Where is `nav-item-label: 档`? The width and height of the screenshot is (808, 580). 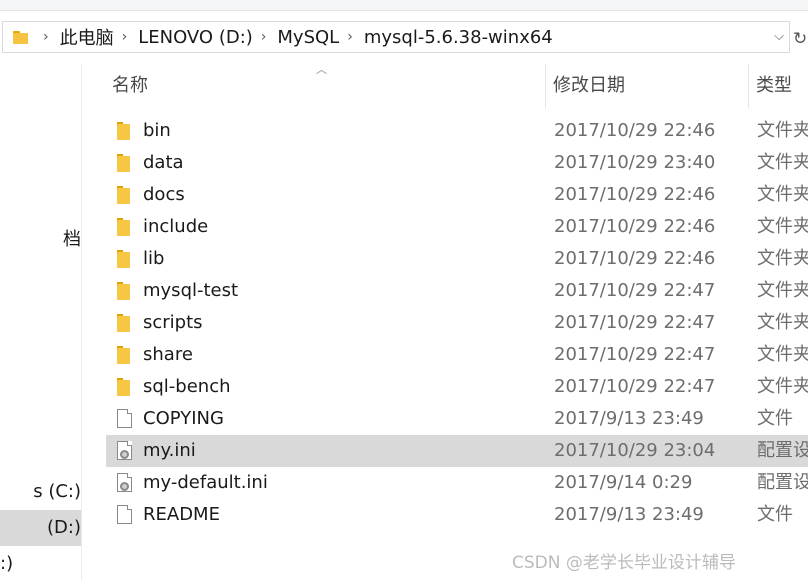 nav-item-label: 档 is located at coordinates (72, 239).